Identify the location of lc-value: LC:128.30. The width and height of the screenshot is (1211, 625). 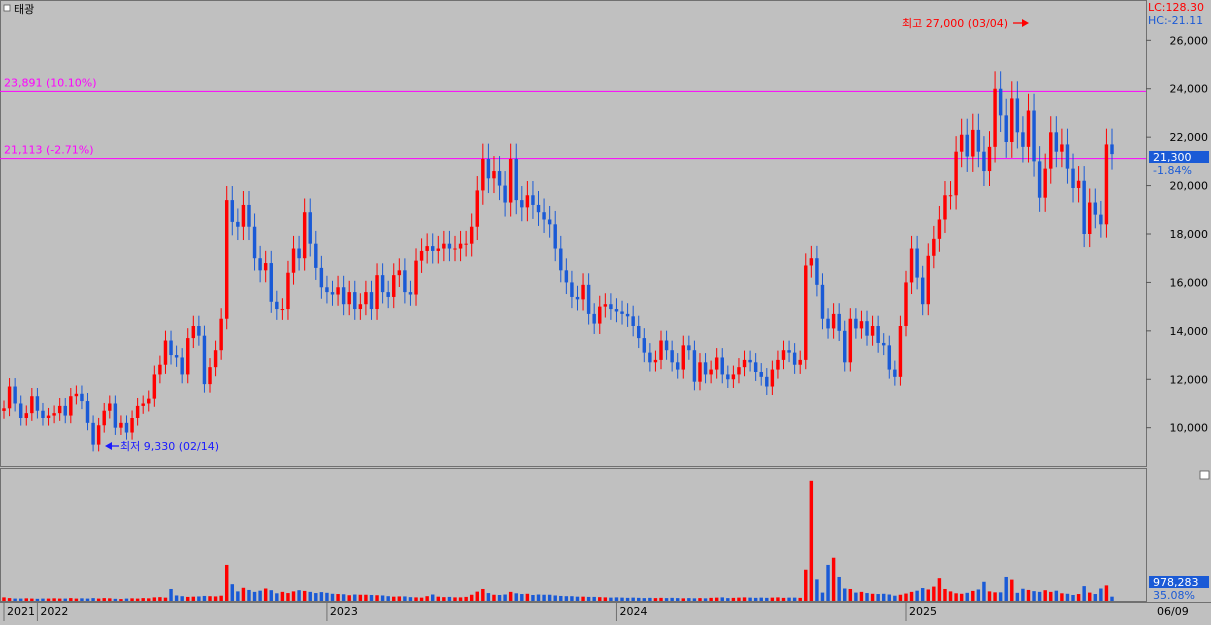
(1176, 7).